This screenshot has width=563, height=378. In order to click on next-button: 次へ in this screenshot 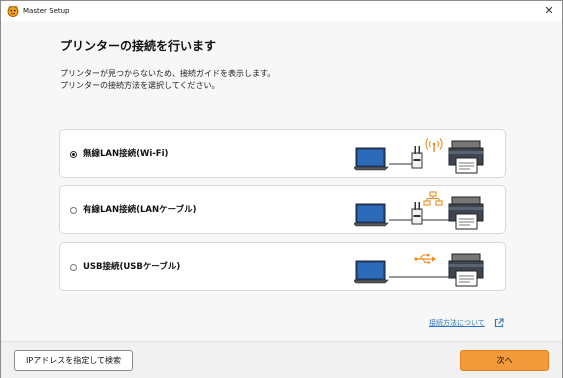, I will do `click(504, 360)`.